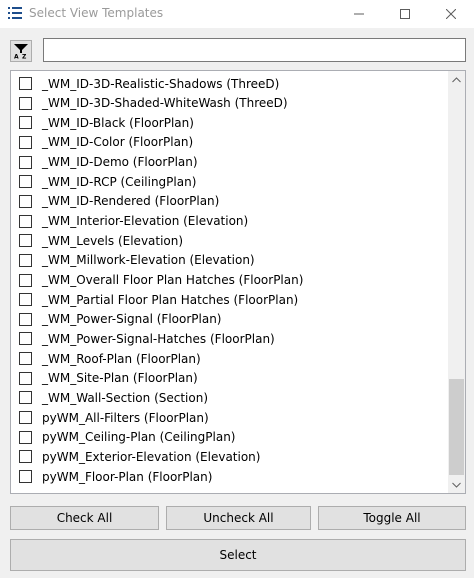 The image size is (474, 578). I want to click on sort-az-filter-icon: A Z, so click(21, 52).